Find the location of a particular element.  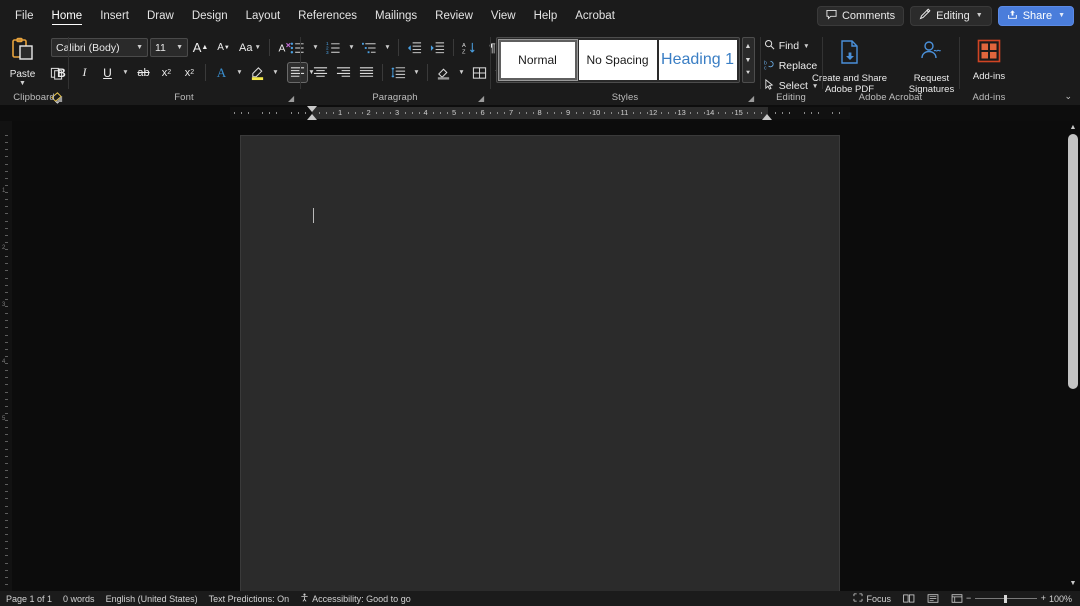

web-layout-button is located at coordinates (957, 598).